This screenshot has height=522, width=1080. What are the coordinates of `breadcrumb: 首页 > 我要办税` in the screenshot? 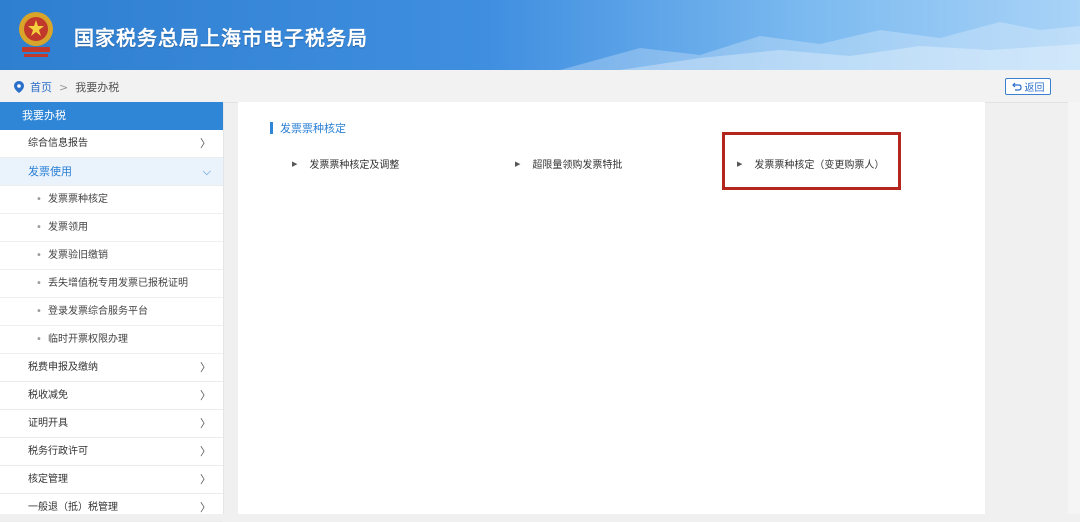 It's located at (66, 87).